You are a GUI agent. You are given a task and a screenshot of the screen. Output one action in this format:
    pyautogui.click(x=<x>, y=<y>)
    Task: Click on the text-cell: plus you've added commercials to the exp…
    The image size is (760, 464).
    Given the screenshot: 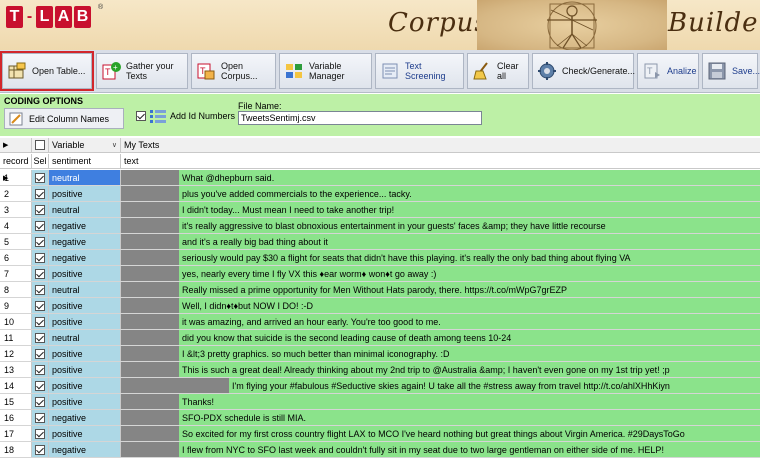 What is the action you would take?
    pyautogui.click(x=440, y=193)
    